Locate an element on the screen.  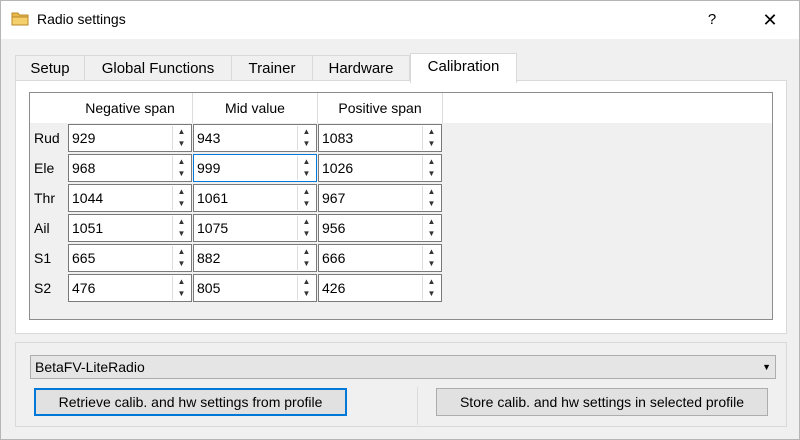
tab-global-functions: Global Functions is located at coordinates (158, 68).